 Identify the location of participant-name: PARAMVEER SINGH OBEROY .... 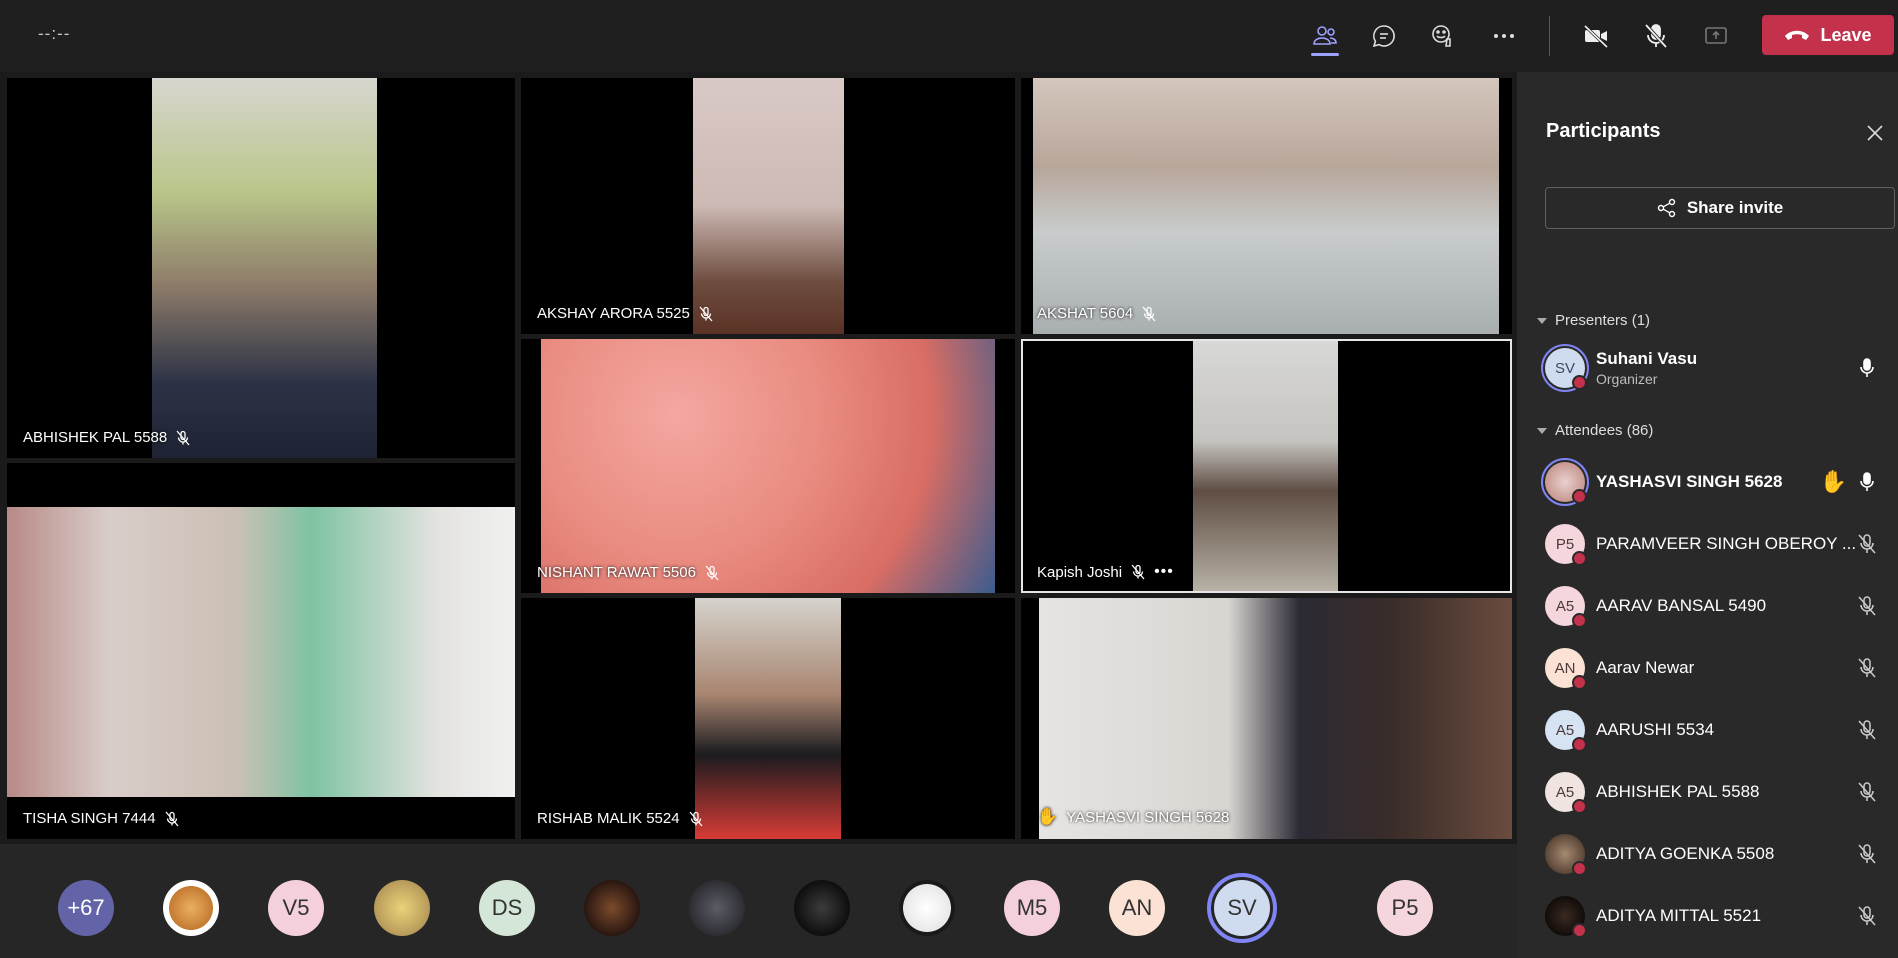
(1726, 543).